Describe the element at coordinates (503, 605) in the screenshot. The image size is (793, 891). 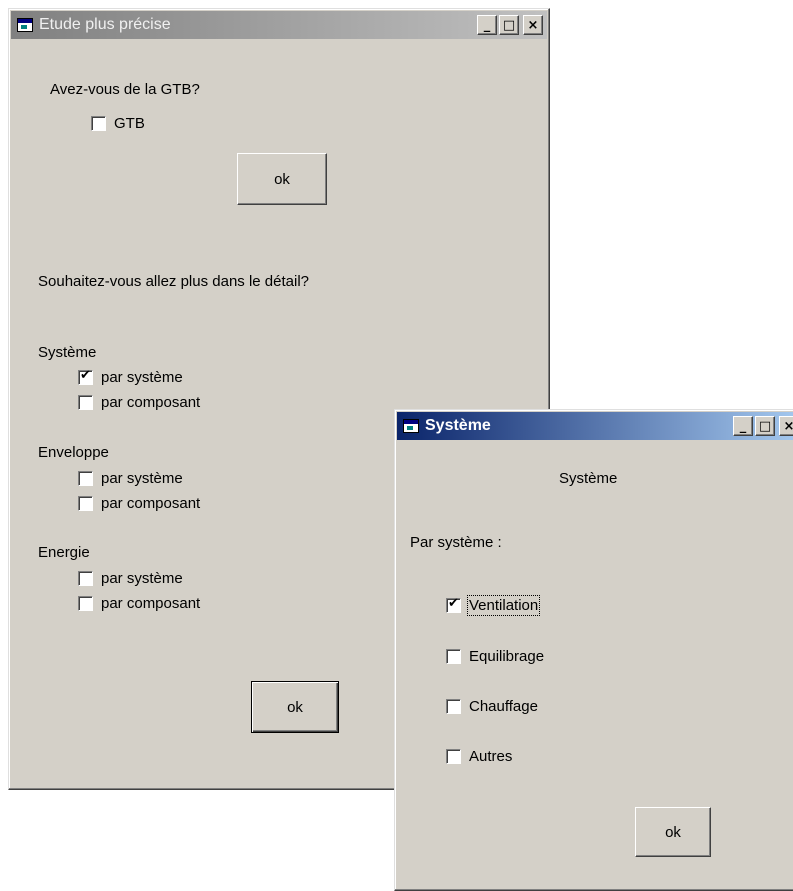
I see `ventilation-label: Ventilation` at that location.